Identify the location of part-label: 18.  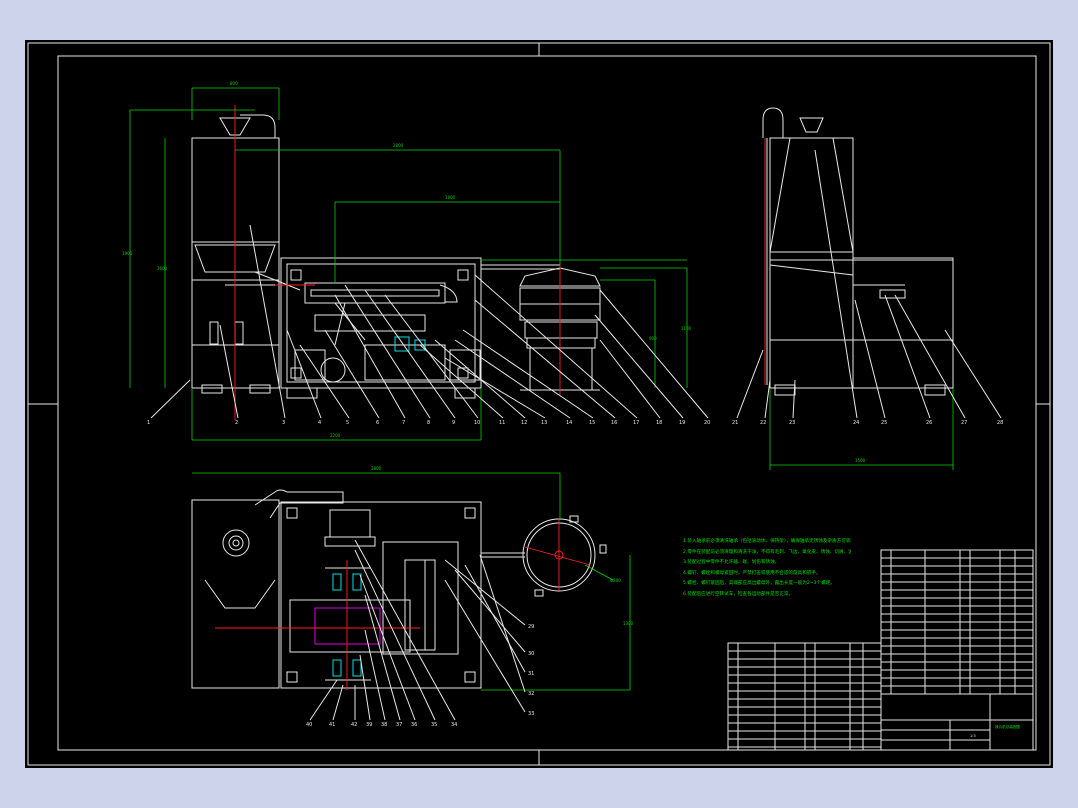
(659, 423).